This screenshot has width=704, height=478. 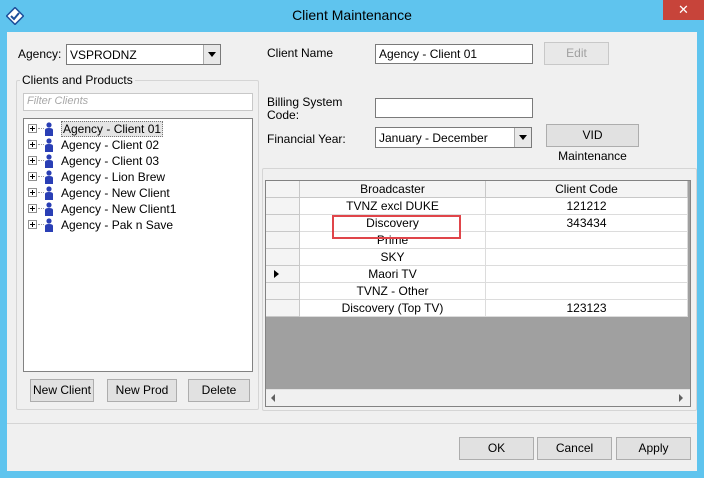 What do you see at coordinates (305, 102) in the screenshot?
I see `billing-label-line1: Billing System` at bounding box center [305, 102].